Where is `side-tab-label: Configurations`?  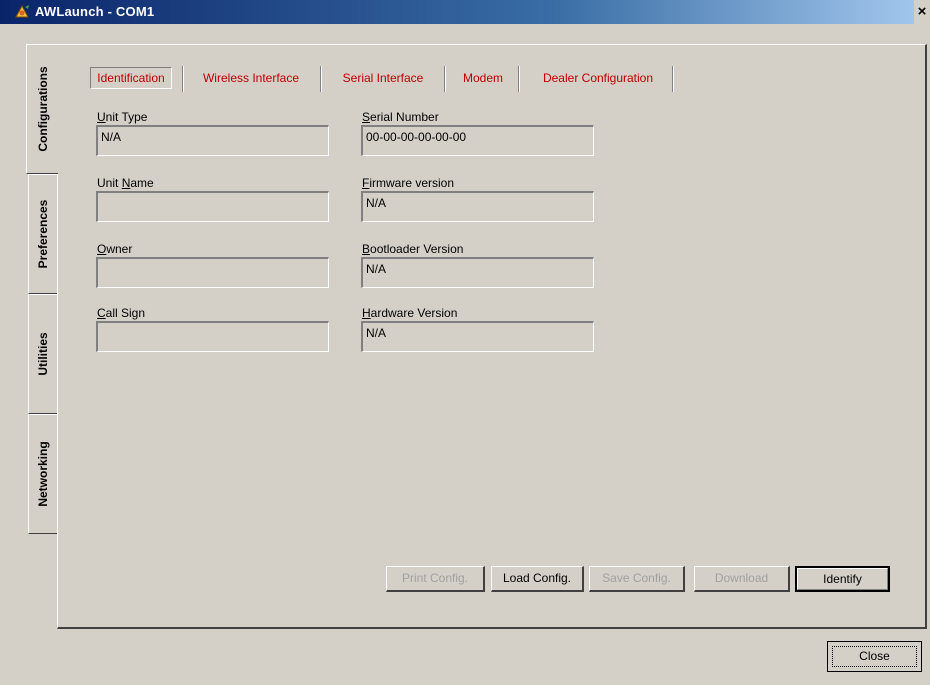
side-tab-label: Configurations is located at coordinates (42, 109).